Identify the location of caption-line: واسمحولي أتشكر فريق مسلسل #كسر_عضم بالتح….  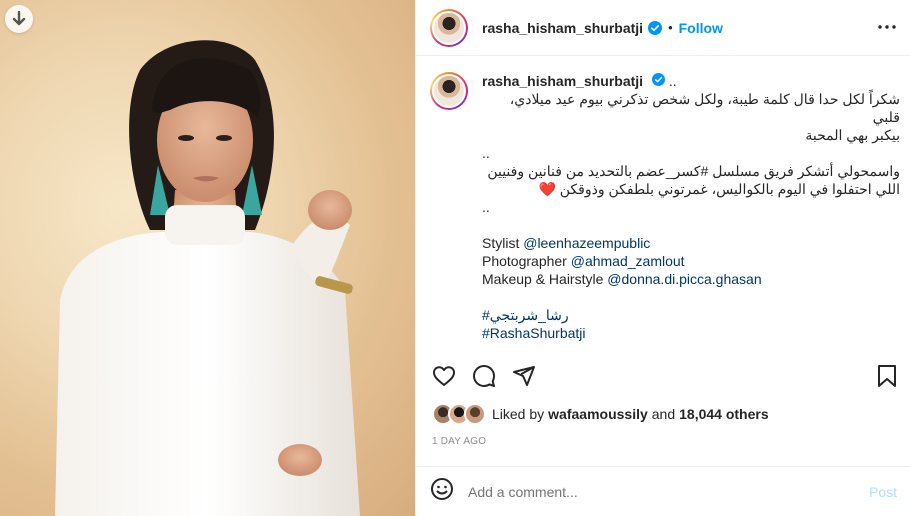
(693, 171).